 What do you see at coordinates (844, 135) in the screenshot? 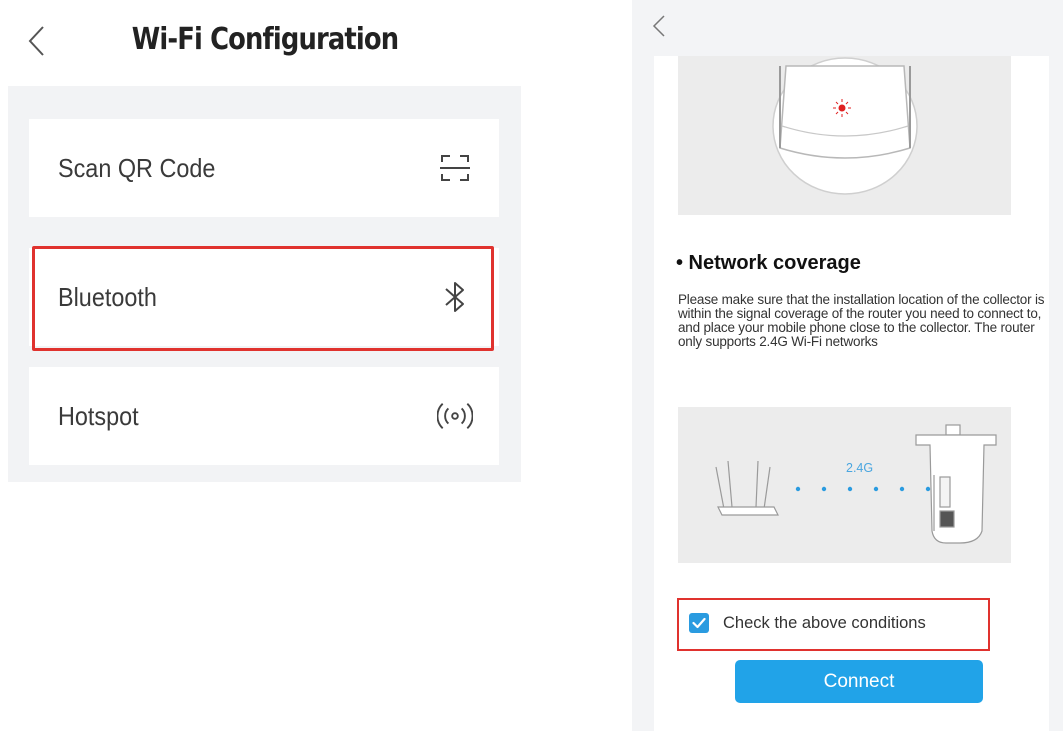
I see `collector-indicator-illustration` at bounding box center [844, 135].